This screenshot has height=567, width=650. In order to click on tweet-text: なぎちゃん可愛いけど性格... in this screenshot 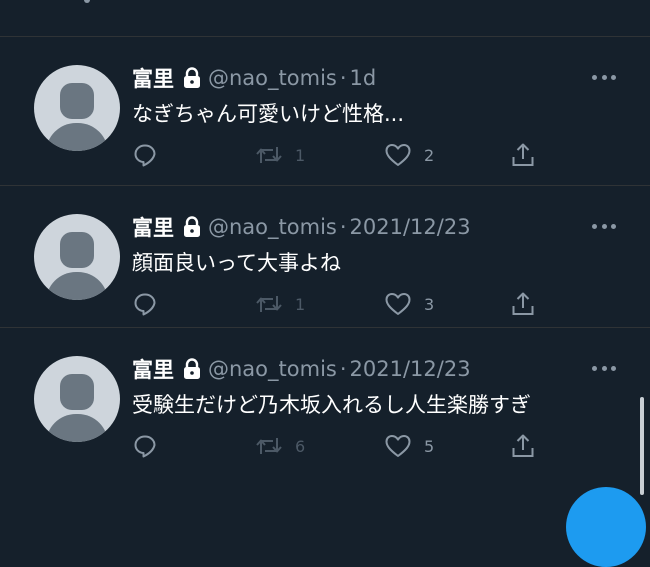, I will do `click(268, 114)`.